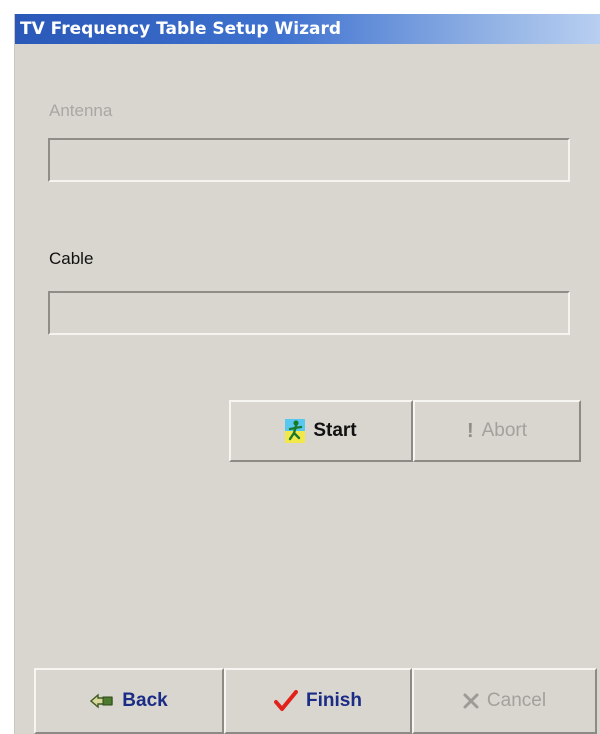 The width and height of the screenshot is (600, 734). I want to click on cancel-label: Cancel, so click(516, 700).